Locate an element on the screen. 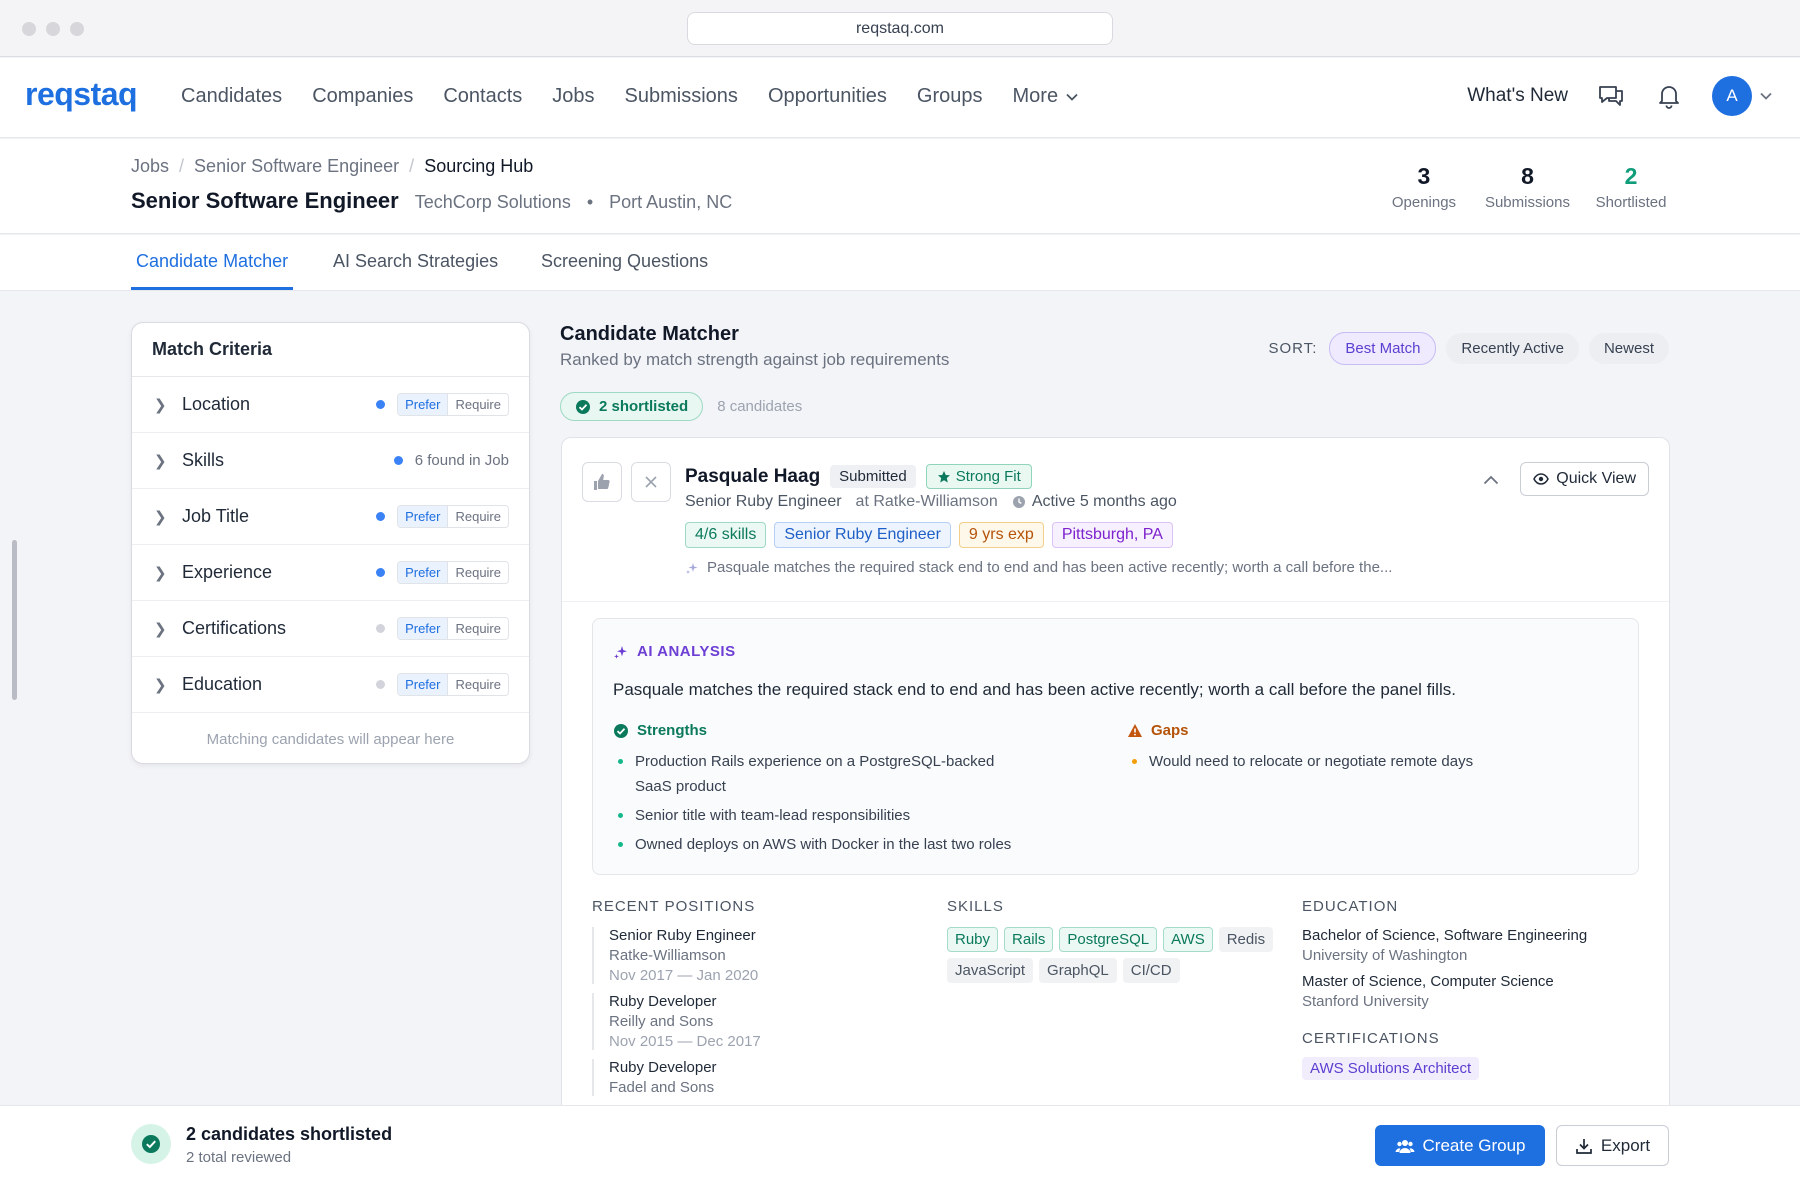  sort-controls: SORT: Best Match Recently Active Newest is located at coordinates (1468, 348).